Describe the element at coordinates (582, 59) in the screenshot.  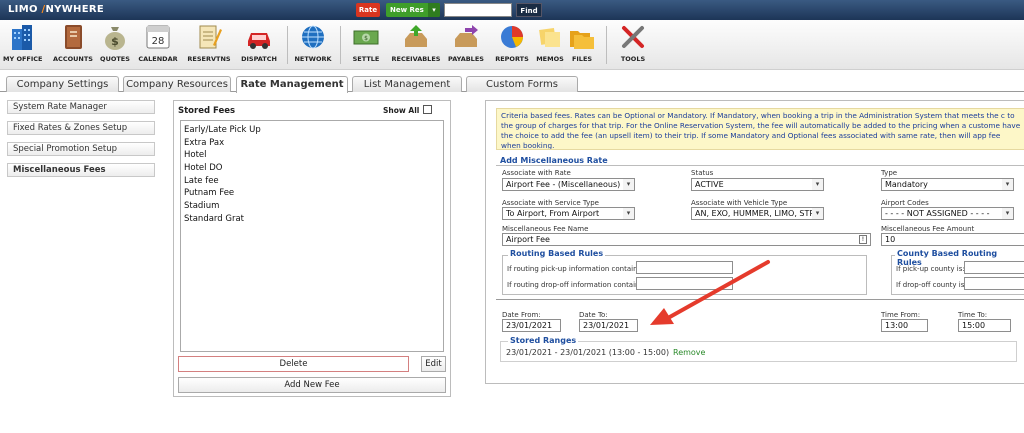
I see `toolbar-label: FILES` at that location.